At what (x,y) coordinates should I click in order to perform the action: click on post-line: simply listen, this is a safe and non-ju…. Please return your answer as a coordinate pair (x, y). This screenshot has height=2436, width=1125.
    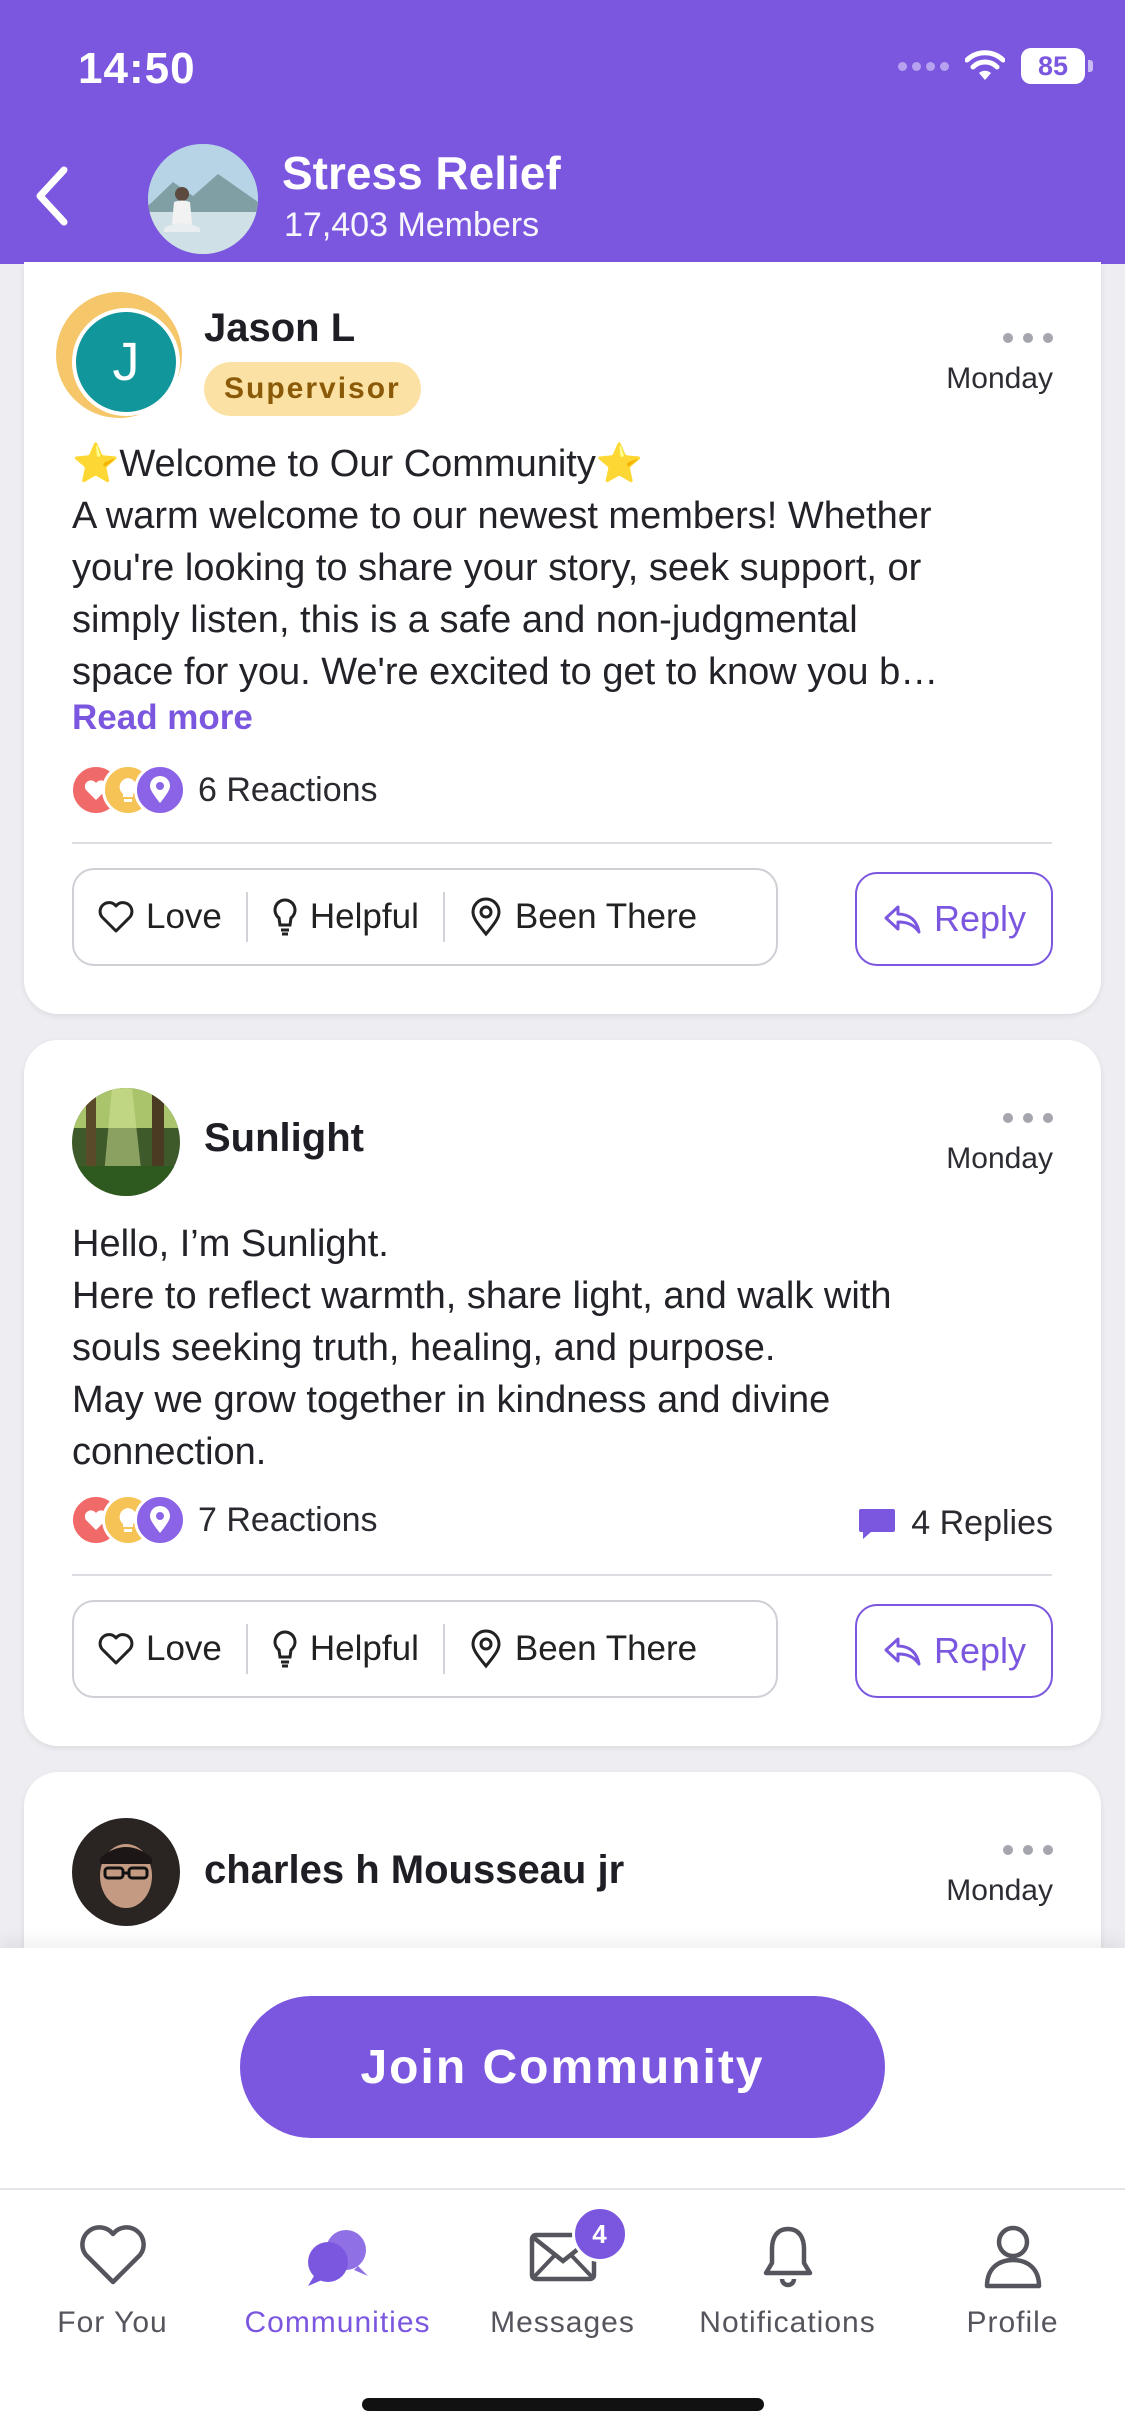
    Looking at the image, I should click on (465, 620).